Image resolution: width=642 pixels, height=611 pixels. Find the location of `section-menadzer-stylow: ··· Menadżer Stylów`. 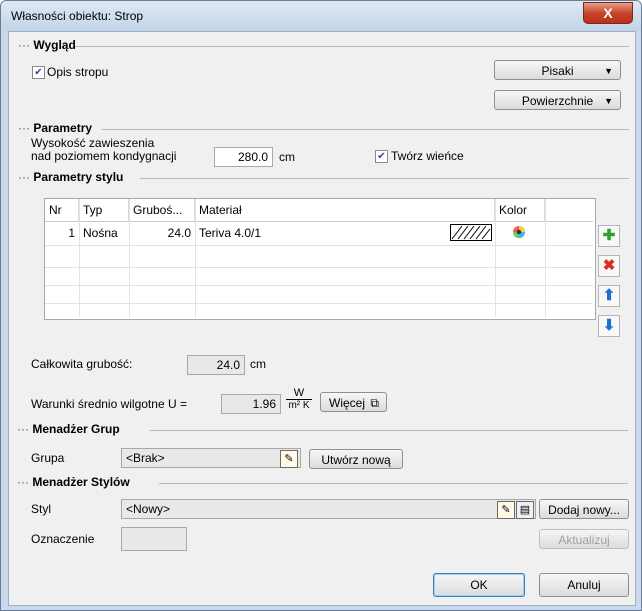

section-menadzer-stylow: ··· Menadżer Stylów is located at coordinates (73, 482).